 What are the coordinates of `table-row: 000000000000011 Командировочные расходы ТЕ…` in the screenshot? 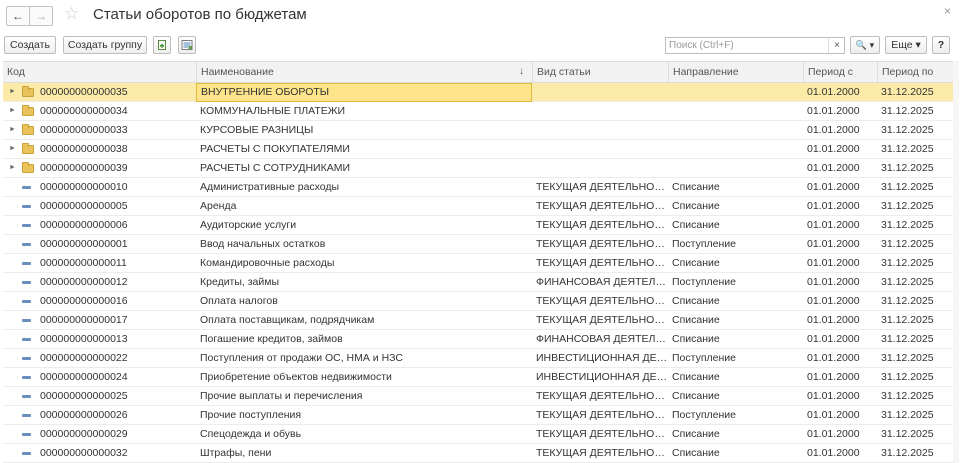 It's located at (478, 263).